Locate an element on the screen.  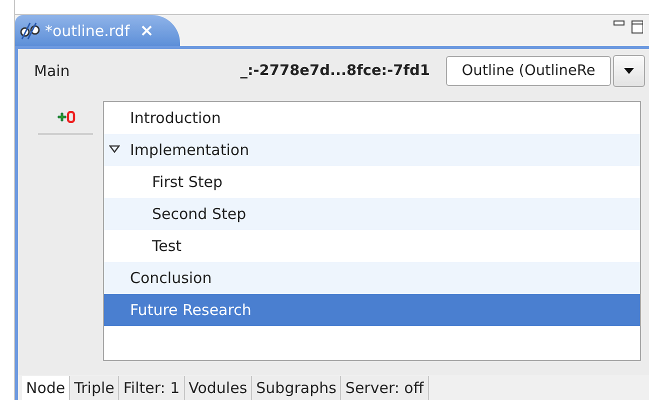
main-label: Main is located at coordinates (52, 71).